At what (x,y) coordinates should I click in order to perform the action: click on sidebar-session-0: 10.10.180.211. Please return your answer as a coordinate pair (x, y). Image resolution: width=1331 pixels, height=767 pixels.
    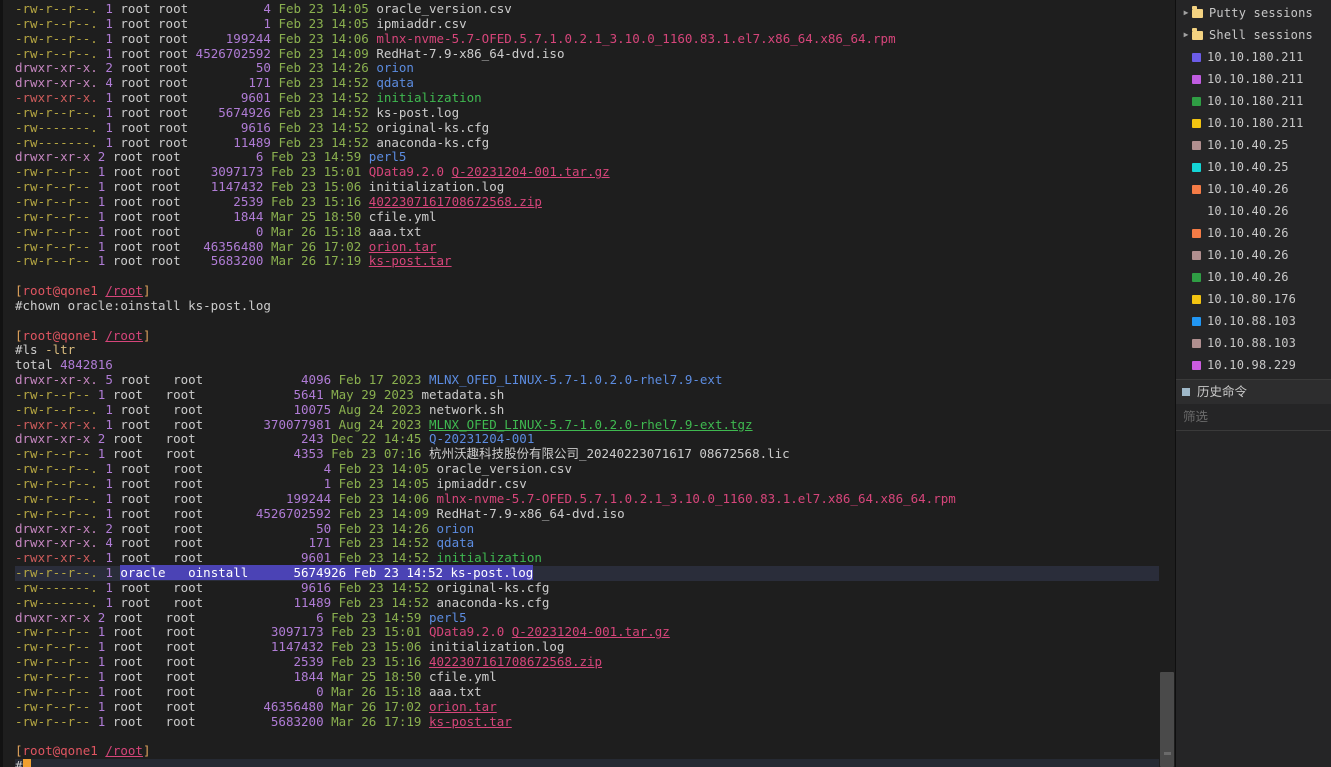
    Looking at the image, I should click on (1253, 57).